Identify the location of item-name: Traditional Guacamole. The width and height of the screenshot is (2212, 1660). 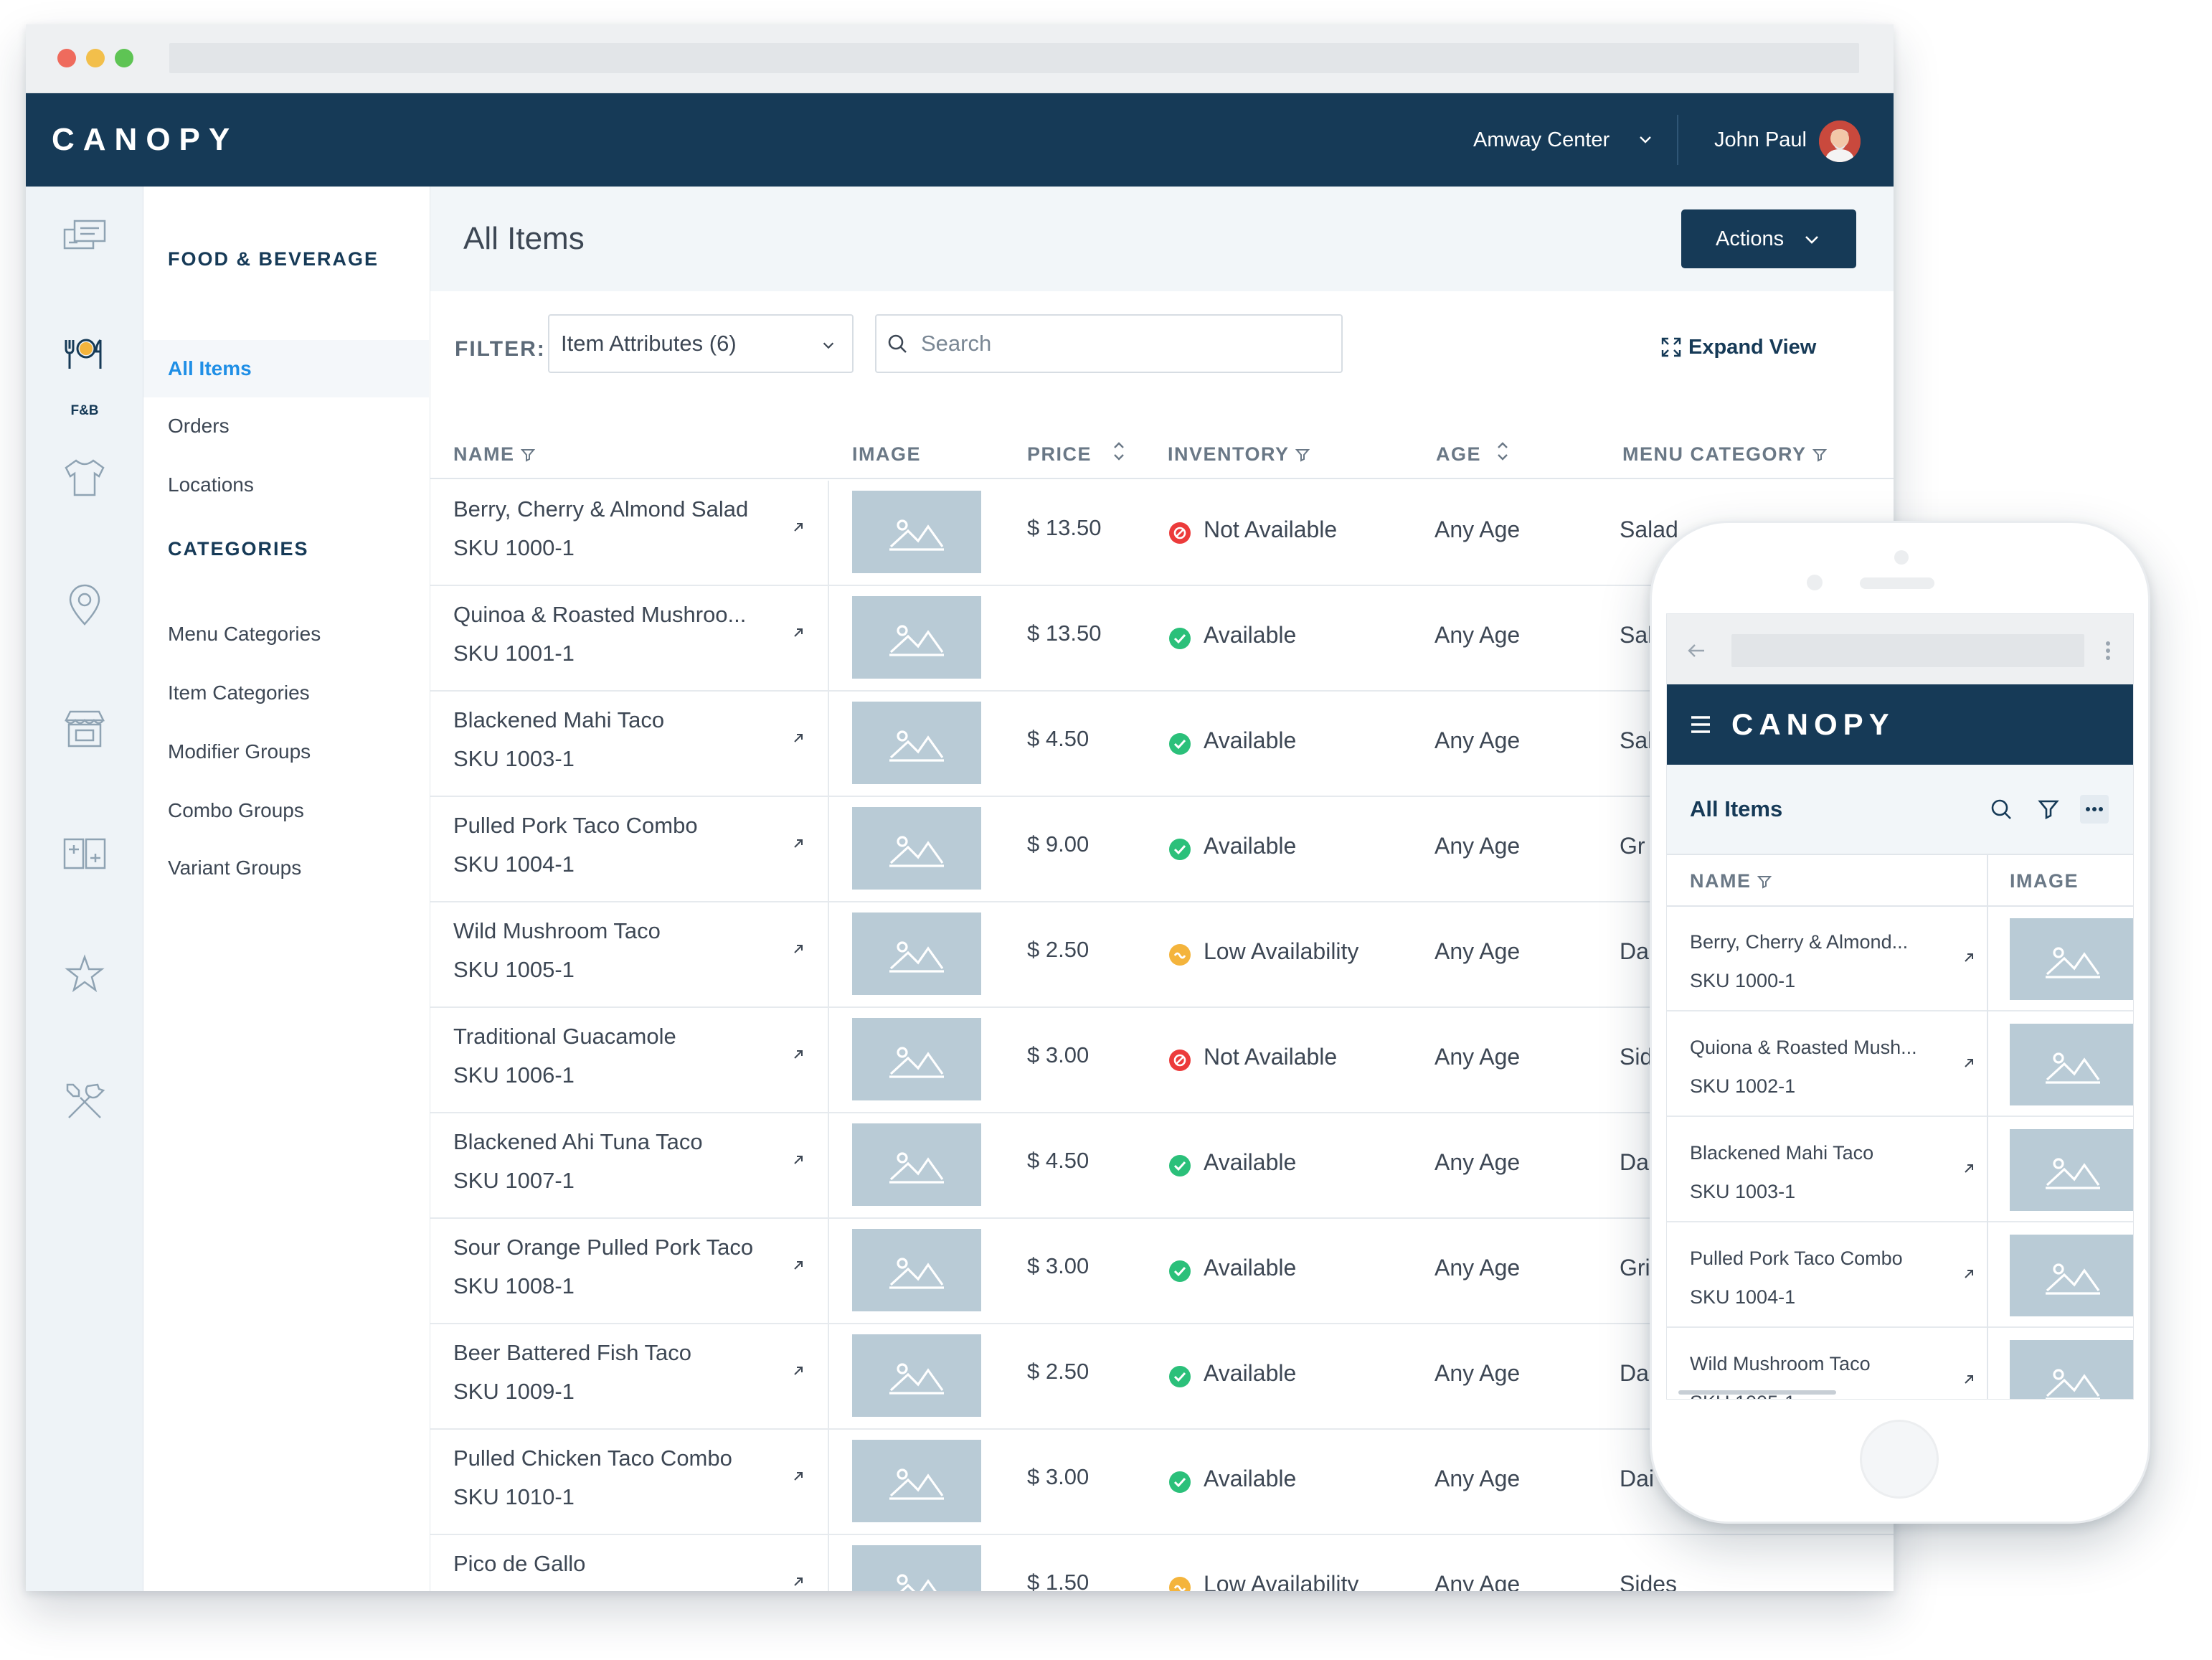
(621, 1037).